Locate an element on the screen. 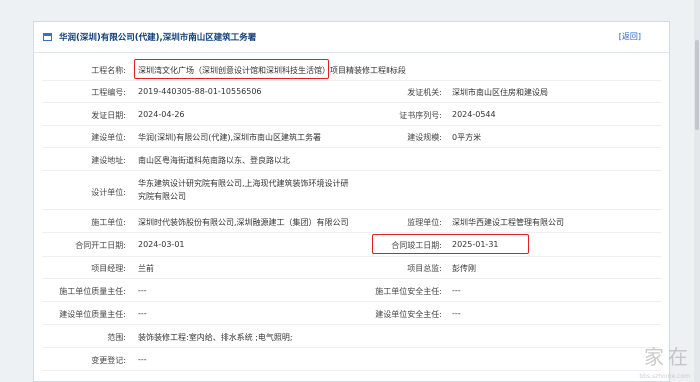  construct-label: 施工单位: is located at coordinates (108, 222).